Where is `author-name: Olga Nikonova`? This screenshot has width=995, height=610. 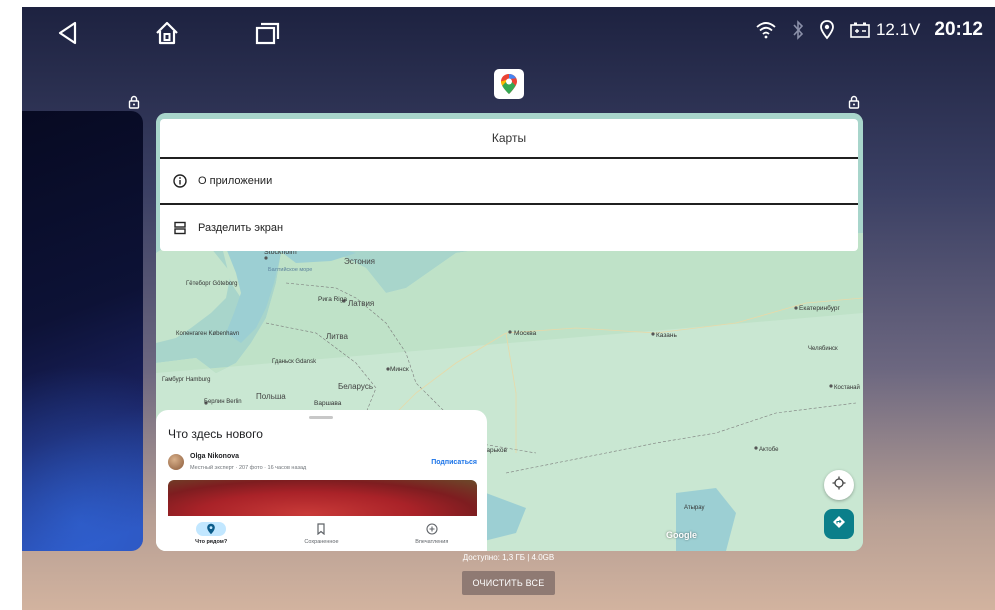 author-name: Olga Nikonova is located at coordinates (214, 456).